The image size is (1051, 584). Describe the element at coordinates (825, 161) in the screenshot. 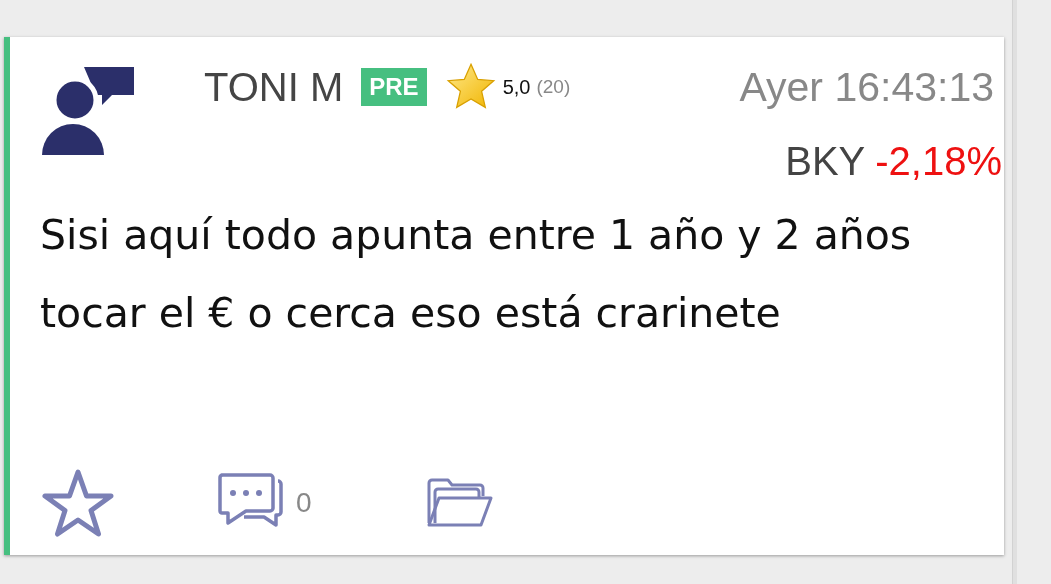

I see `stock-ticker: BKY` at that location.